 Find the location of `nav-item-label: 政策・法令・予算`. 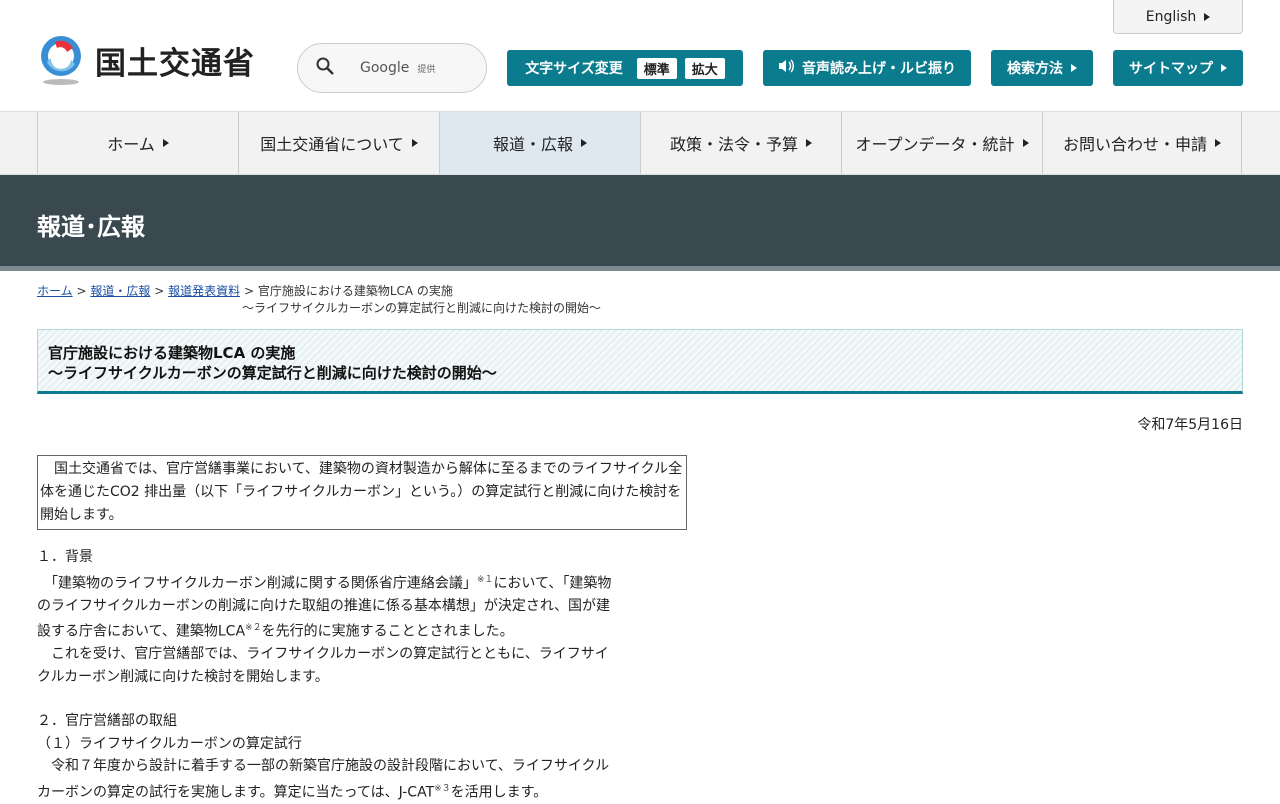

nav-item-label: 政策・法令・予算 is located at coordinates (733, 144).